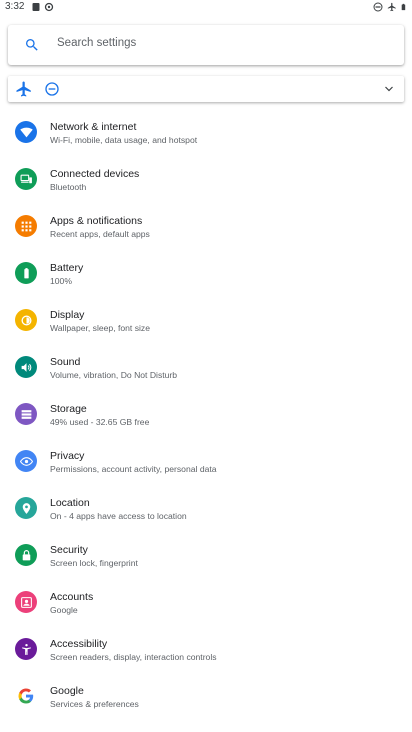  What do you see at coordinates (26, 555) in the screenshot?
I see `lock-icon` at bounding box center [26, 555].